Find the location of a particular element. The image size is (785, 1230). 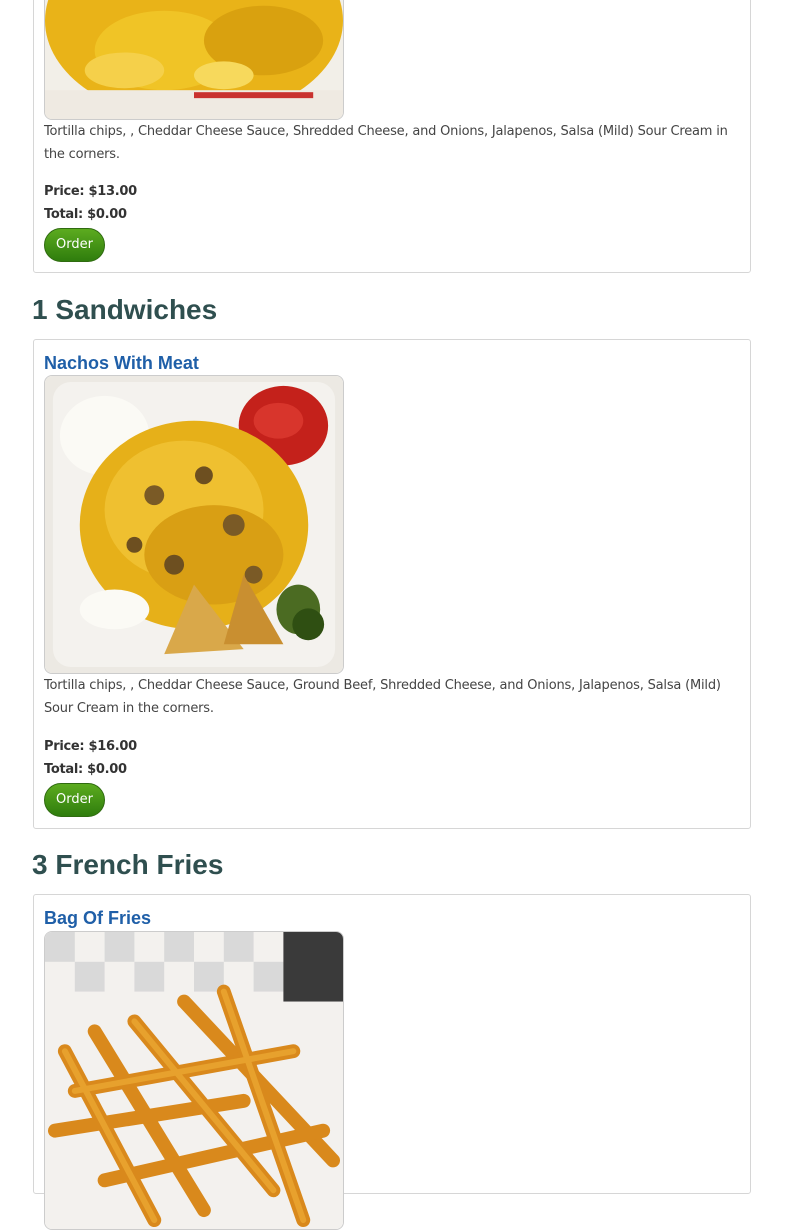

item-price: Price: $13.00 is located at coordinates (90, 191).